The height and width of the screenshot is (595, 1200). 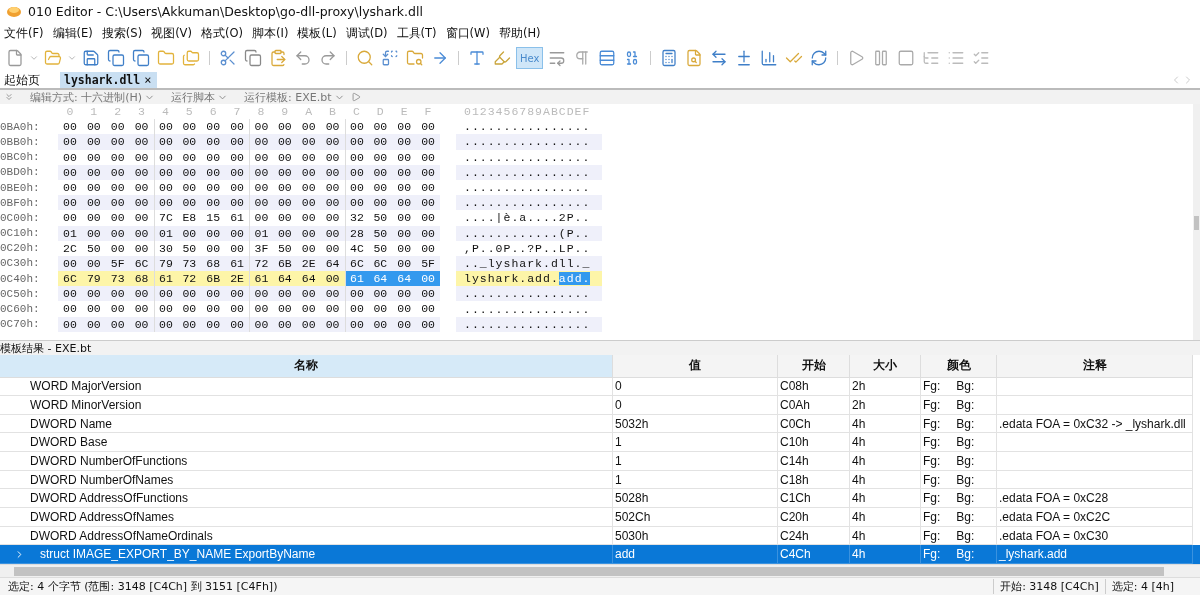 What do you see at coordinates (270, 33) in the screenshot?
I see `menu-item: 脚本(I)` at bounding box center [270, 33].